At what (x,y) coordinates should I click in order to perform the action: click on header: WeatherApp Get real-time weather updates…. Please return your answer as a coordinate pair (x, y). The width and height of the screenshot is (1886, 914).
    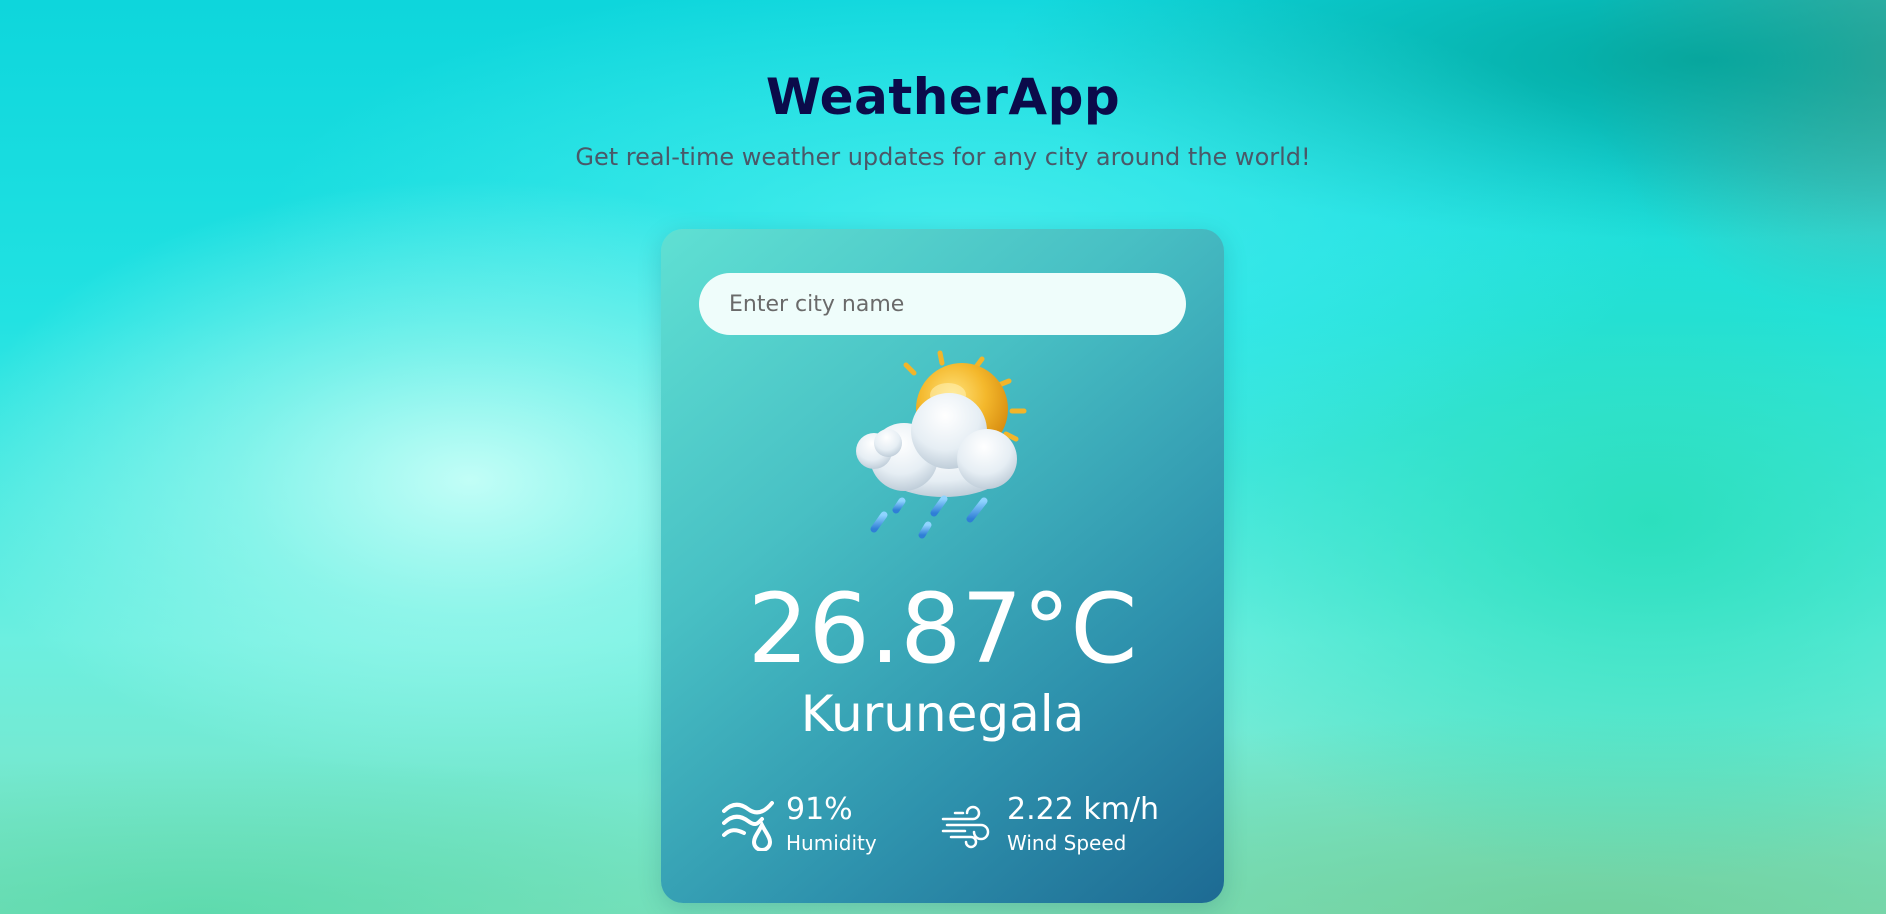
    Looking at the image, I should click on (943, 119).